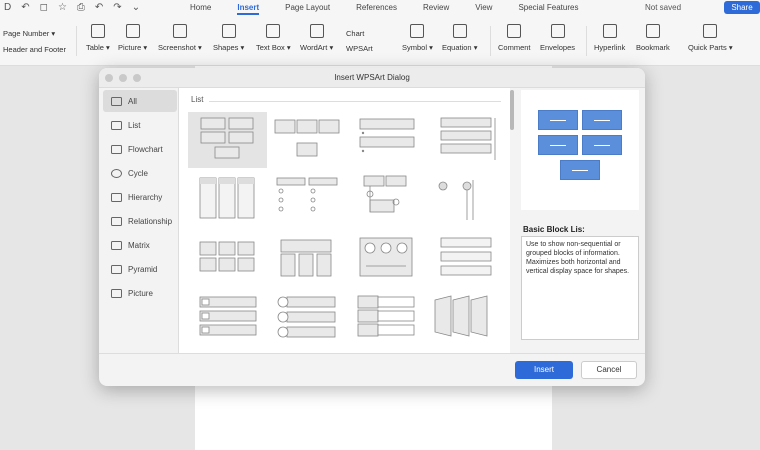 Image resolution: width=760 pixels, height=450 pixels. Describe the element at coordinates (464, 260) in the screenshot. I see `layout-lined-list` at that location.